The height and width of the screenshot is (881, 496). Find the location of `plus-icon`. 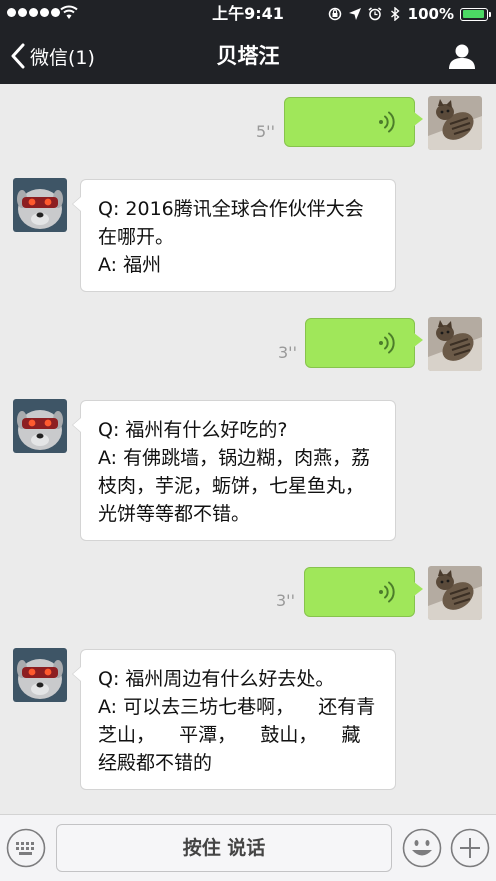

plus-icon is located at coordinates (470, 848).